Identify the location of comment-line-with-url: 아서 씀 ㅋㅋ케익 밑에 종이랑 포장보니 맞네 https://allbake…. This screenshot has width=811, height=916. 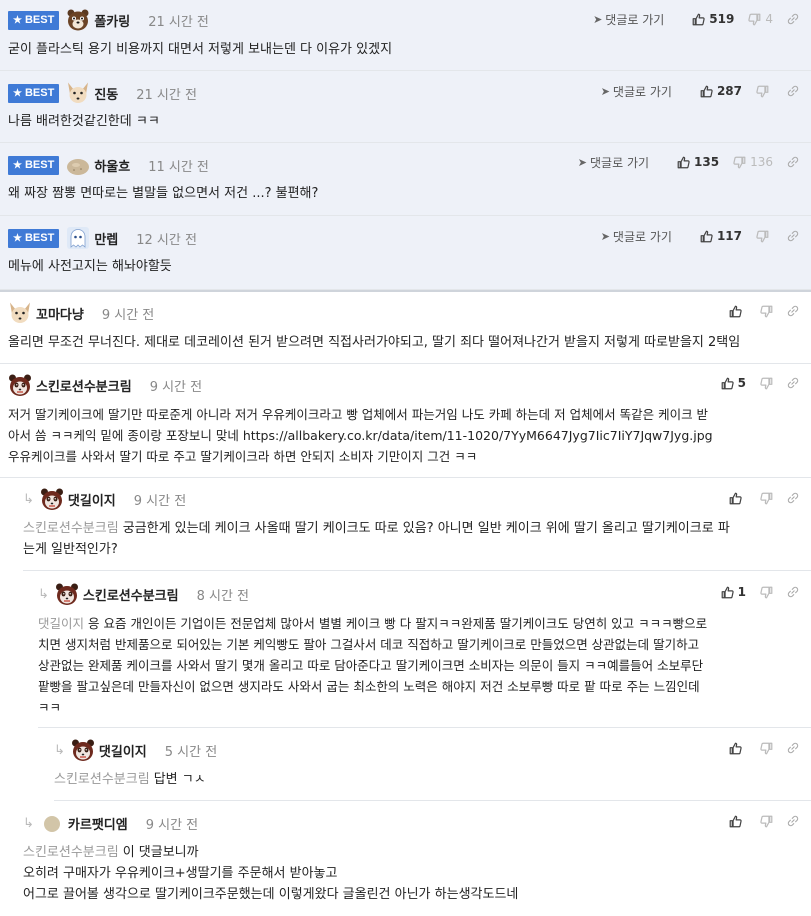
(404, 435).